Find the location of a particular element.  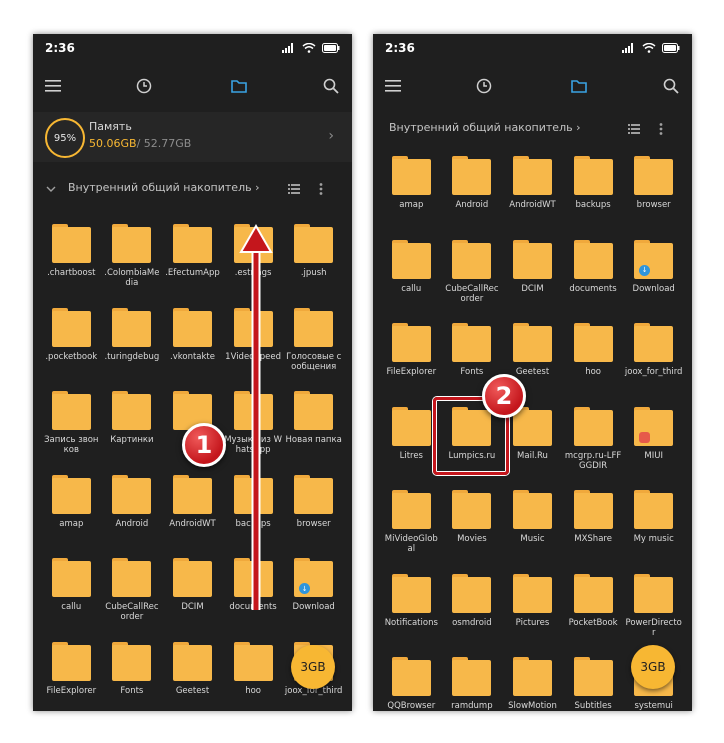

annotation-layer is located at coordinates (256, 416).